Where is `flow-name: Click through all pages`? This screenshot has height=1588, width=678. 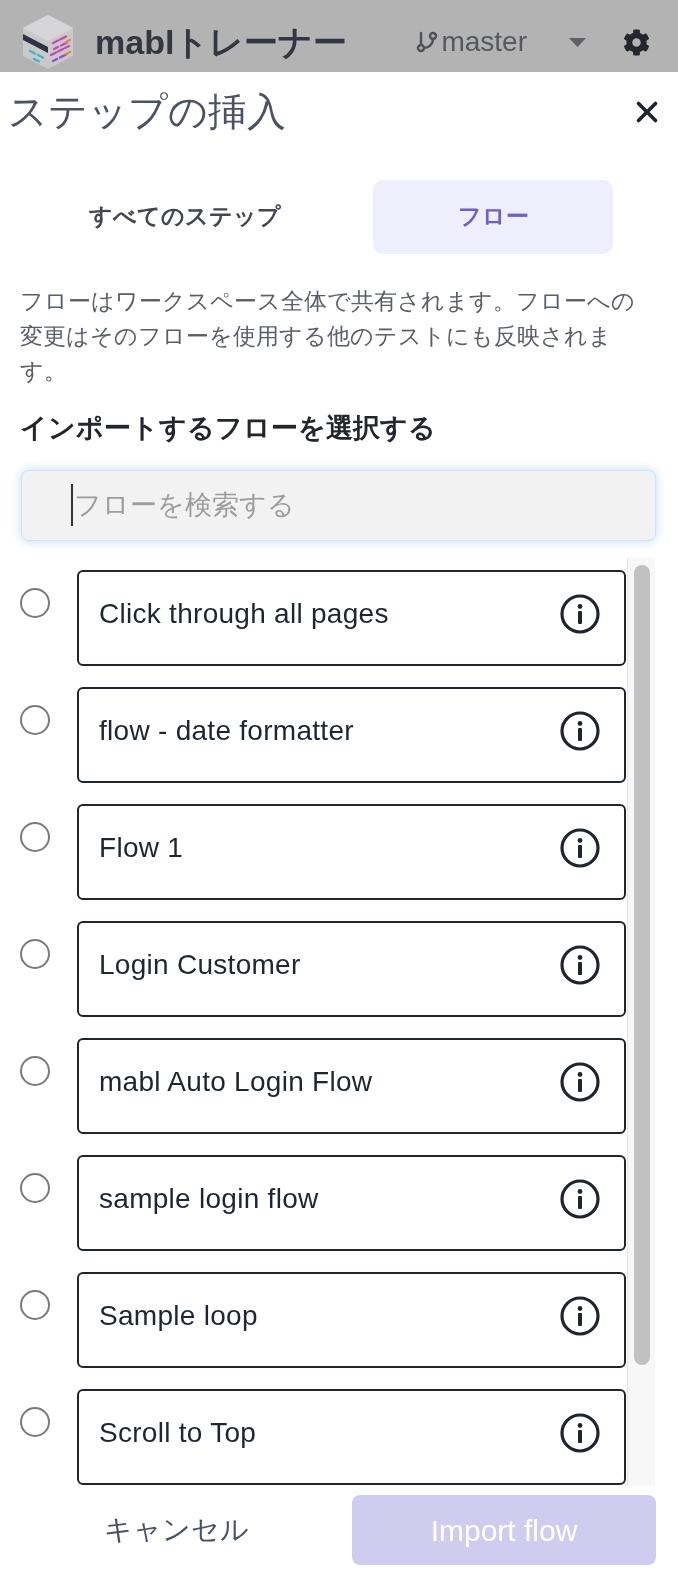
flow-name: Click through all pages is located at coordinates (244, 614).